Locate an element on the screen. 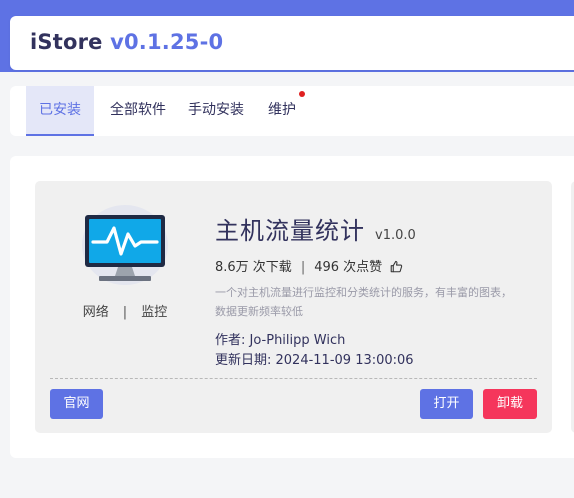  app-header: iStore v0.1.25-0 is located at coordinates (292, 43).